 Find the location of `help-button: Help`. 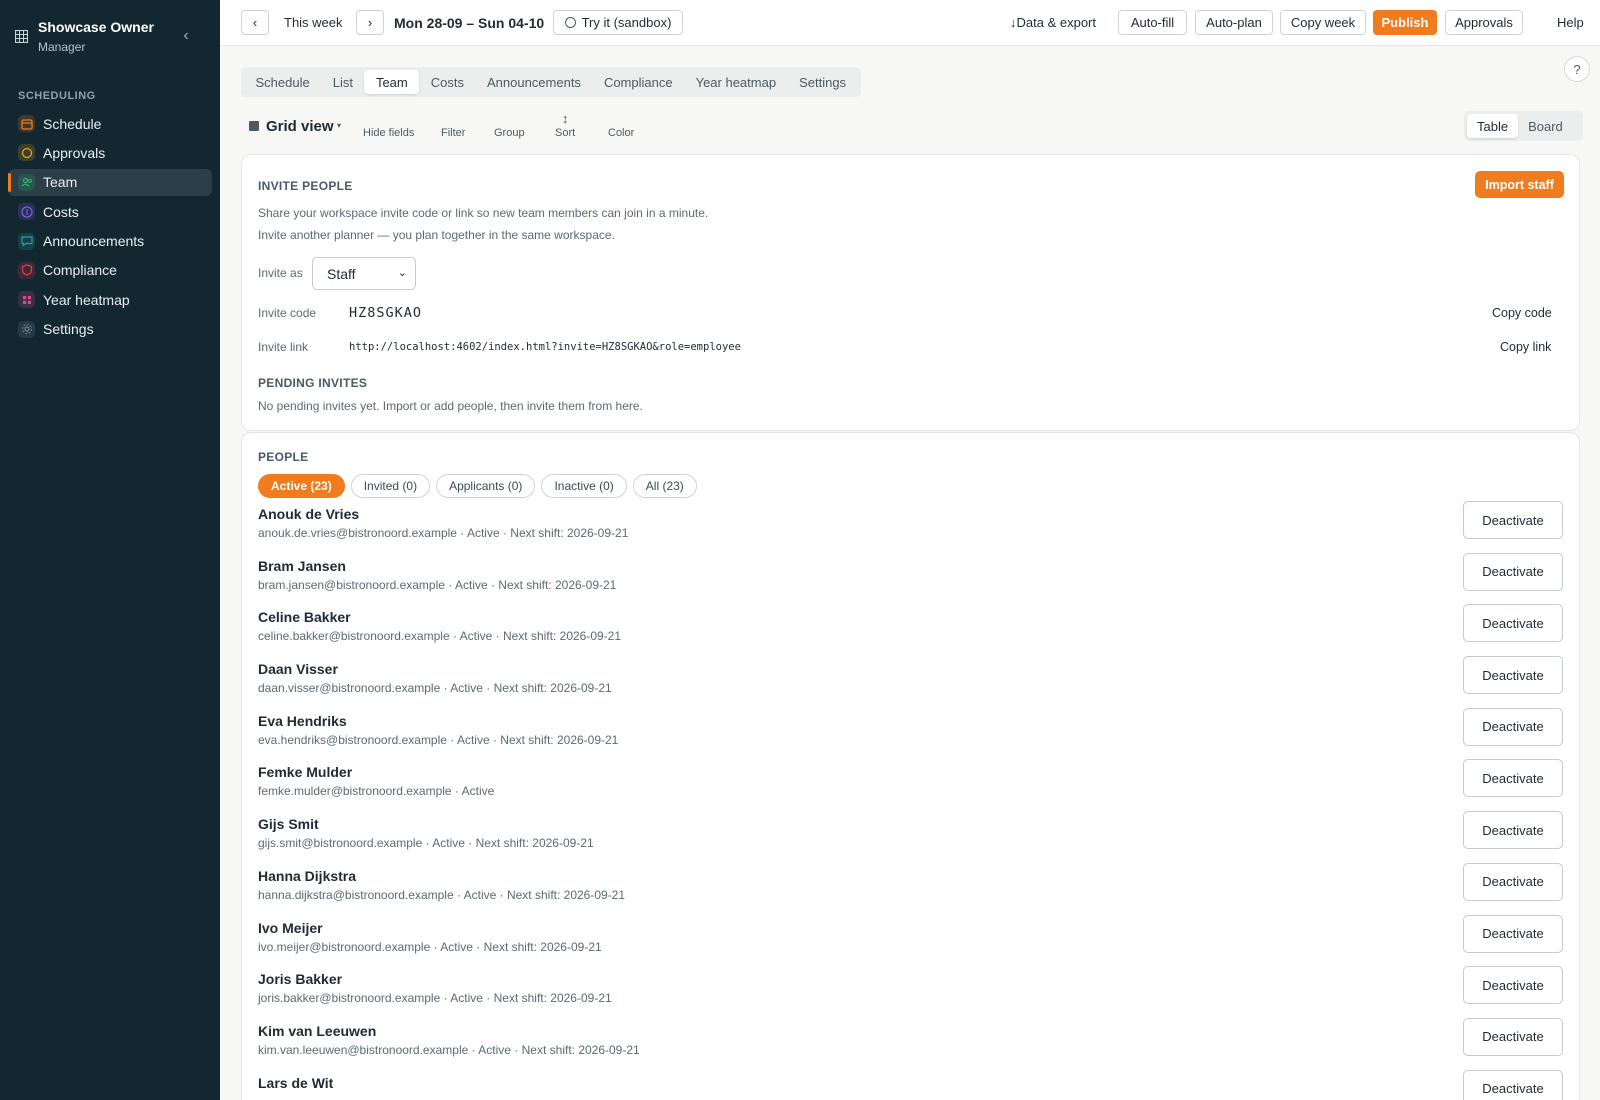

help-button: Help is located at coordinates (1570, 22).